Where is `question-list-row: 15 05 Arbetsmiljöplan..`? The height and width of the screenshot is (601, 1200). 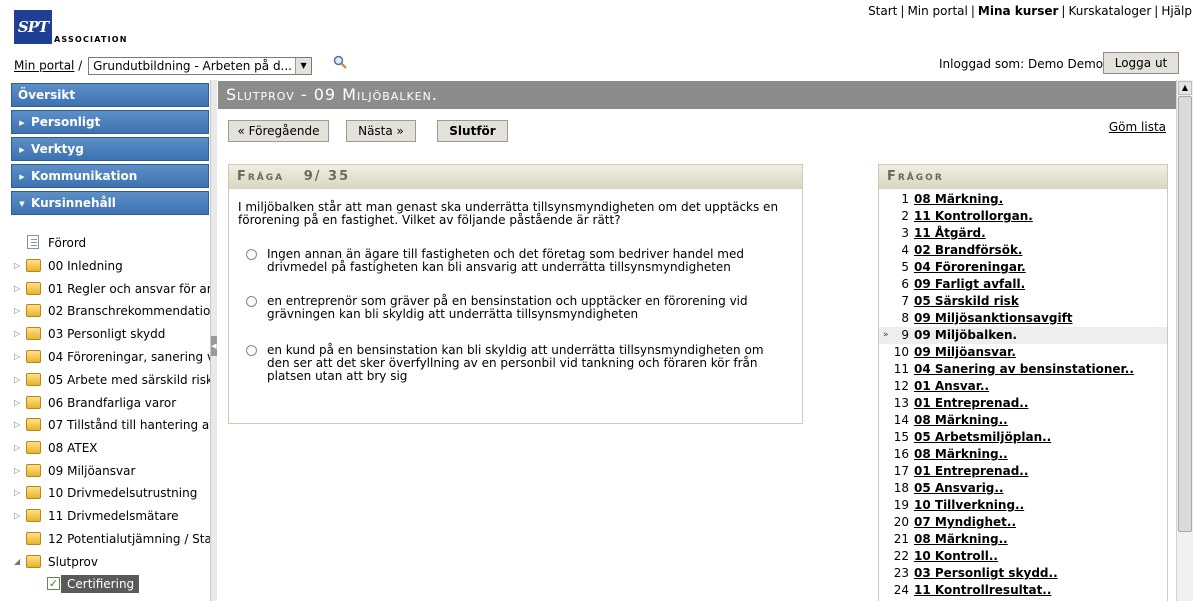 question-list-row: 15 05 Arbetsmiljöplan.. is located at coordinates (1023, 437).